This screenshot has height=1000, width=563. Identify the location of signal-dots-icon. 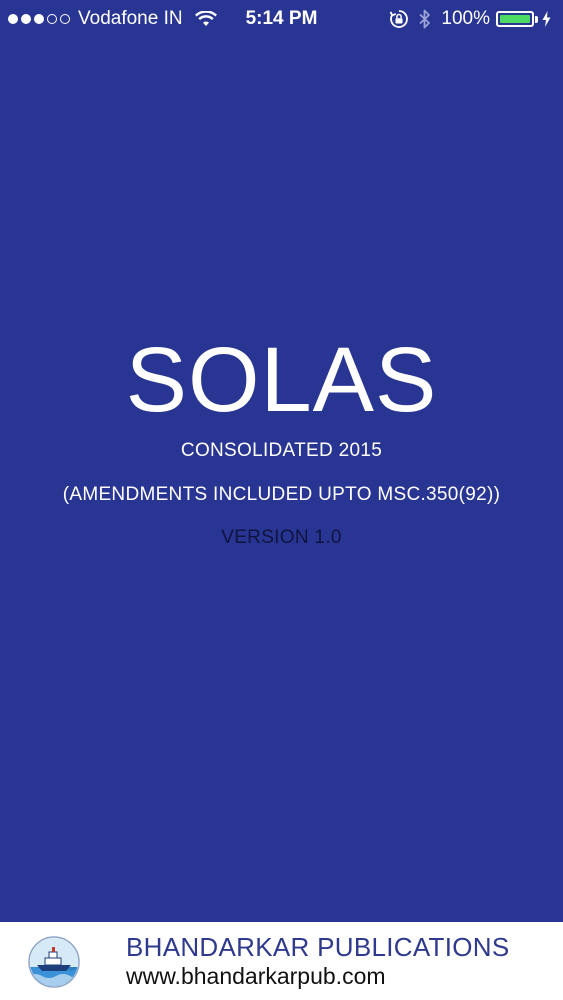
(39, 19).